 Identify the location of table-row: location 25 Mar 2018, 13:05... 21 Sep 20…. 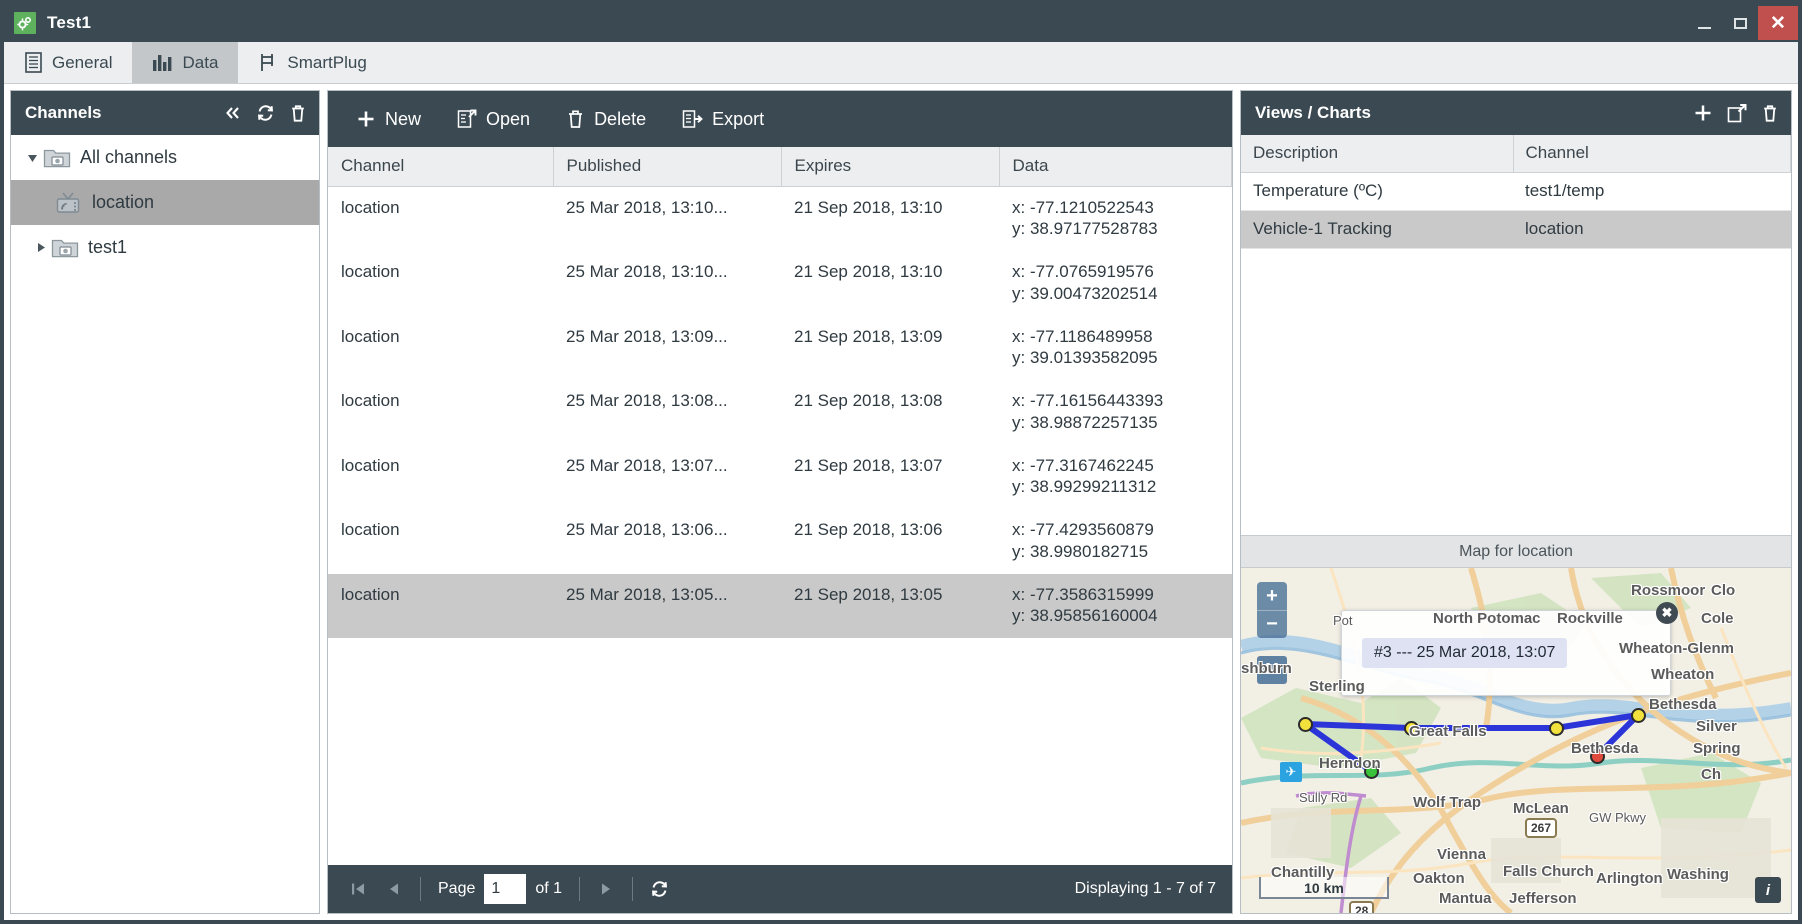
(780, 605).